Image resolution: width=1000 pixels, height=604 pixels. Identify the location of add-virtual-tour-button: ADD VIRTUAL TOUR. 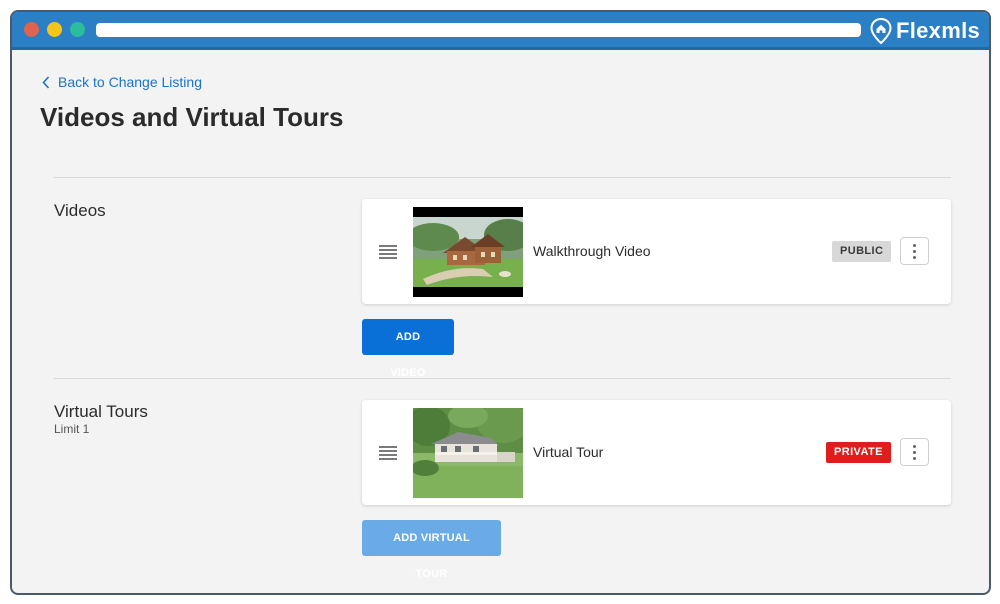
(431, 550).